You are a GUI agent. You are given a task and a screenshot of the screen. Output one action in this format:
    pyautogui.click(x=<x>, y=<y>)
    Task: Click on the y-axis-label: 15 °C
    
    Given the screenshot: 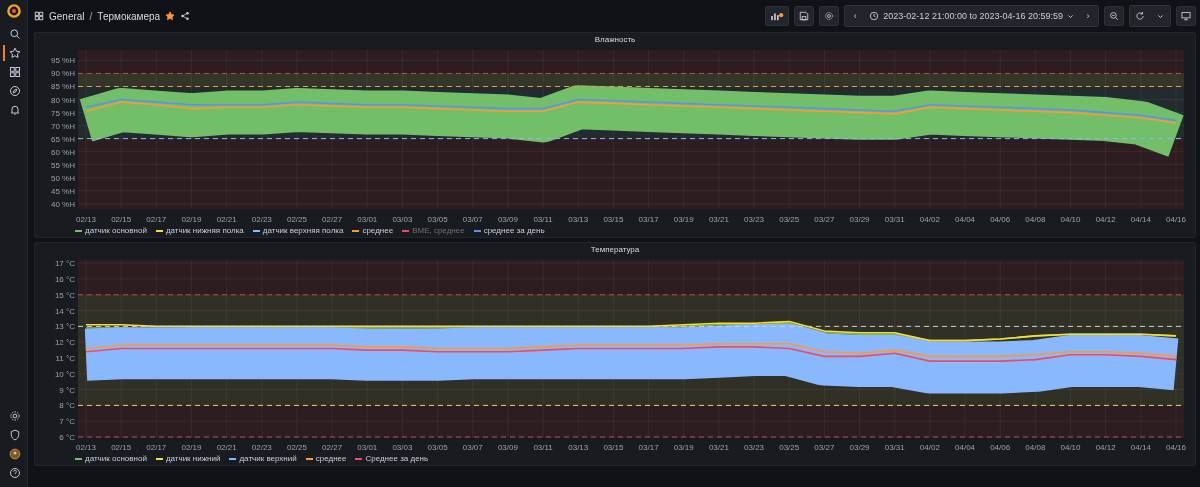 What is the action you would take?
    pyautogui.click(x=64, y=295)
    